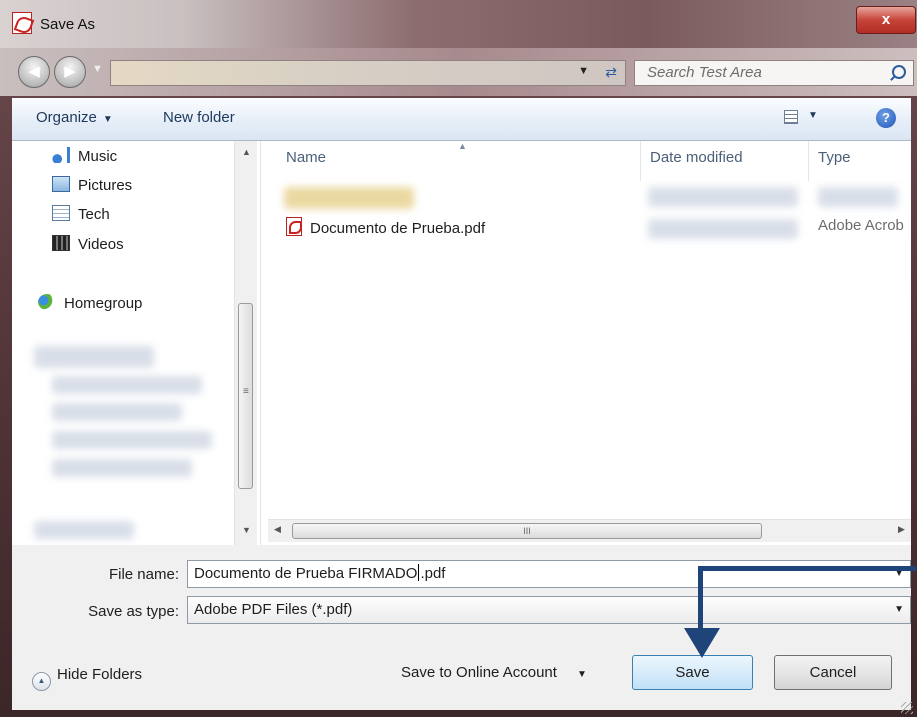 The width and height of the screenshot is (917, 717). I want to click on pictures-icon, so click(61, 184).